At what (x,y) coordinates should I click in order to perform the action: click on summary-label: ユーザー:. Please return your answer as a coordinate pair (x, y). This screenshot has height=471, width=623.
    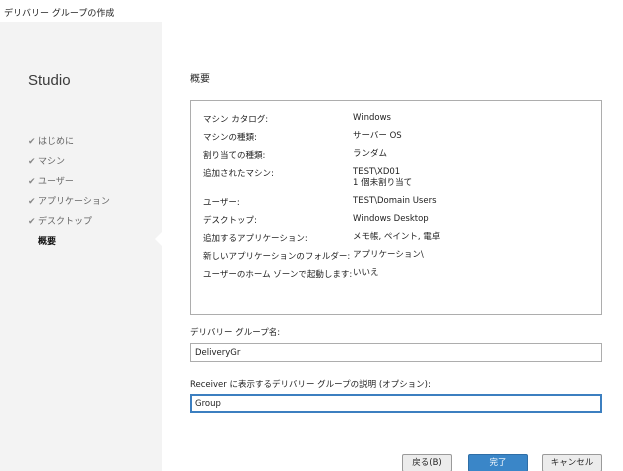
    Looking at the image, I should click on (221, 203).